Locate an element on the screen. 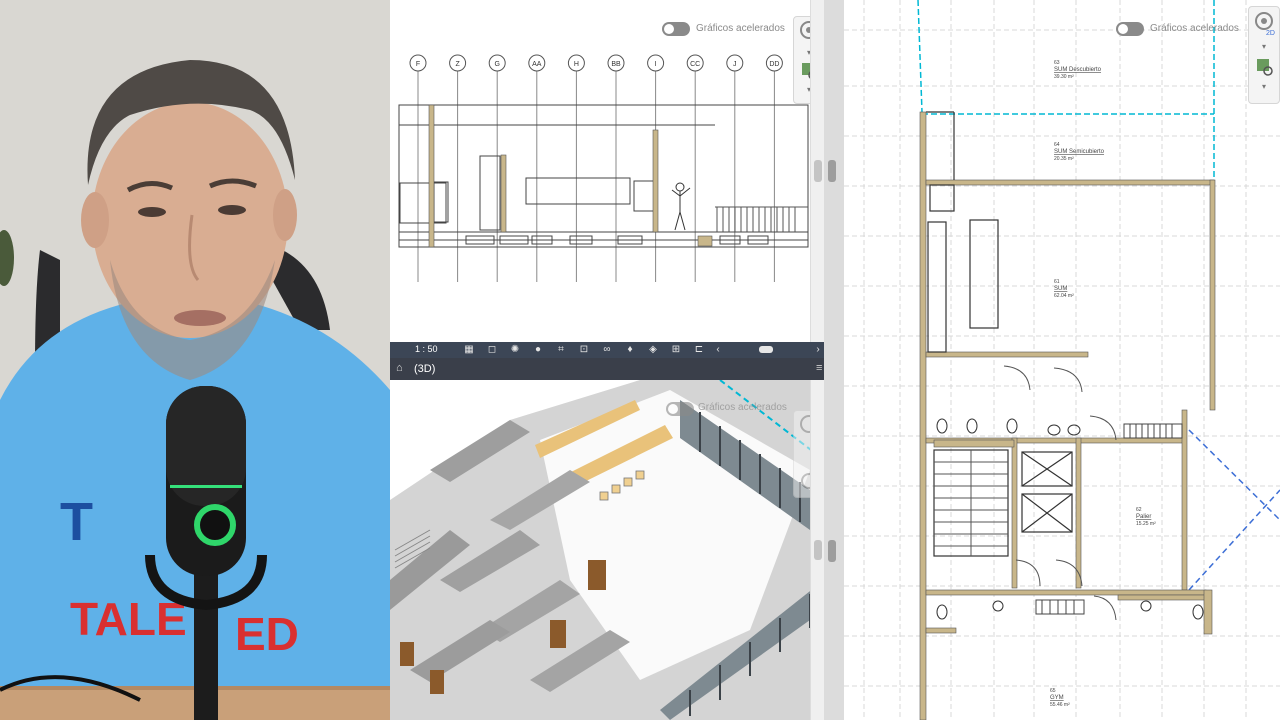  highlight-displacement-icon: ⊞ is located at coordinates (676, 350).